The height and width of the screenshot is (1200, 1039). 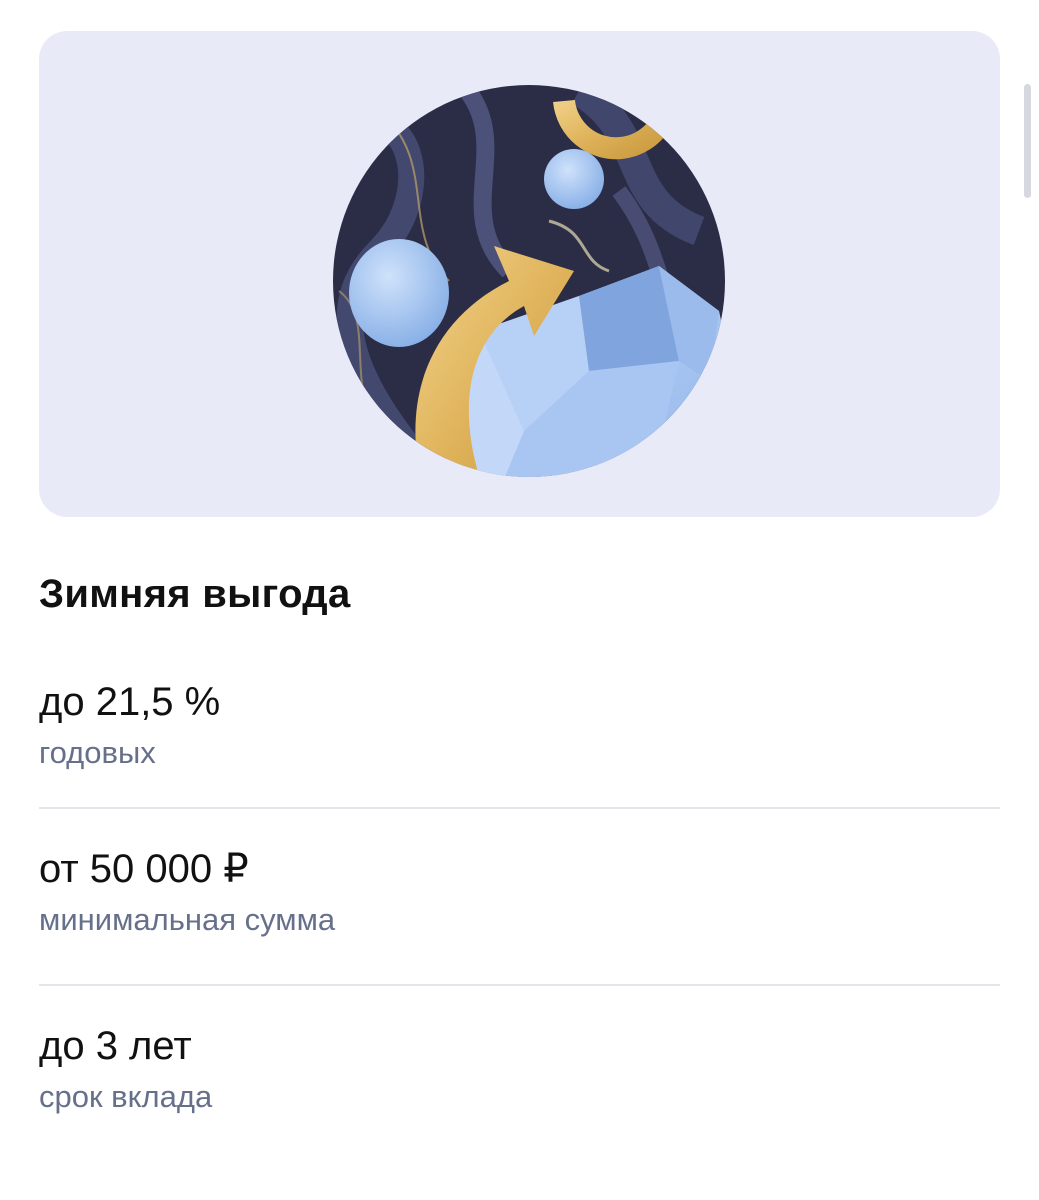 I want to click on min-amount-caption: минимальная сумма, so click(x=187, y=919).